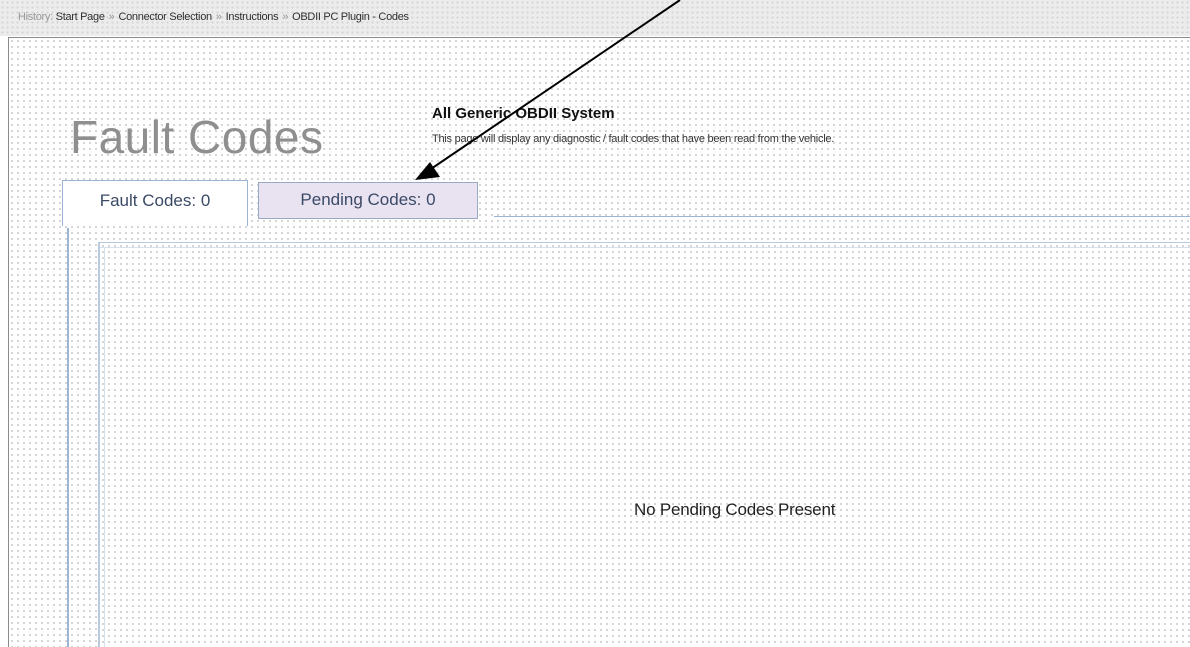  Describe the element at coordinates (104, 447) in the screenshot. I see `content-inner-left-border` at that location.